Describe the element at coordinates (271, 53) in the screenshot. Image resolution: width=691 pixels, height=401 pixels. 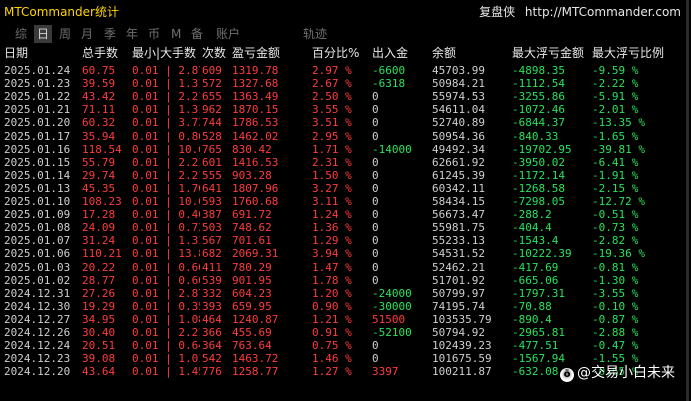
I see `column-header: 盈亏金额` at that location.